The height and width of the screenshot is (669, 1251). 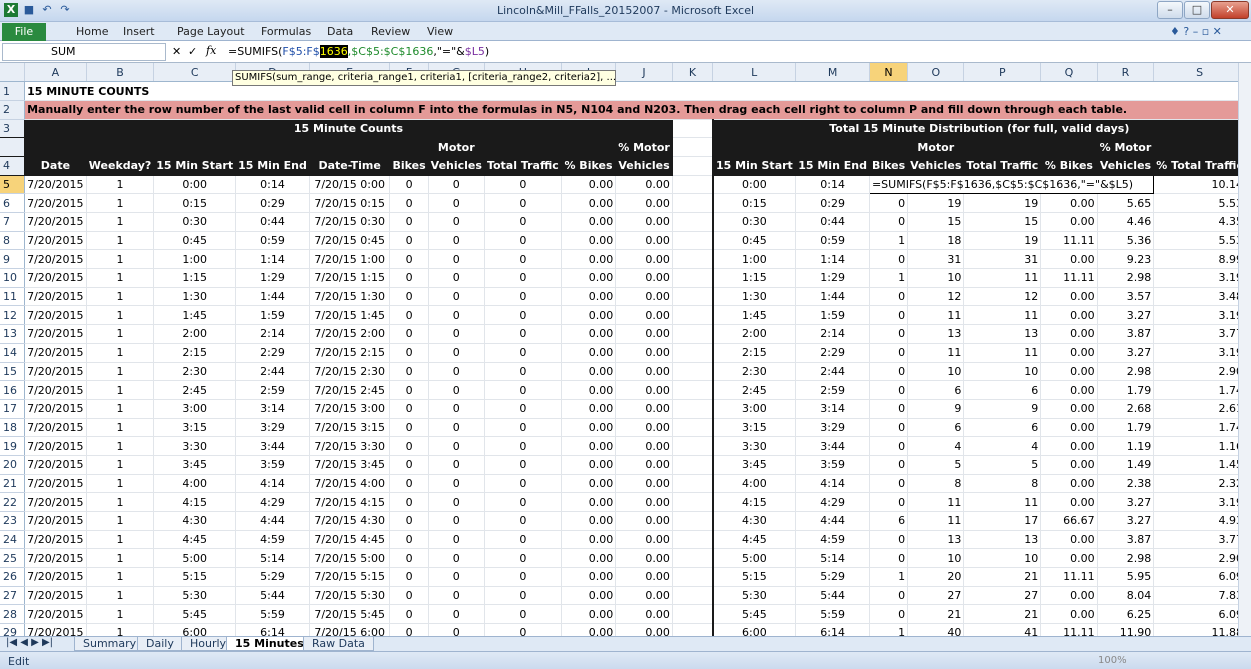 What do you see at coordinates (340, 31) in the screenshot?
I see `tab-data: Data` at bounding box center [340, 31].